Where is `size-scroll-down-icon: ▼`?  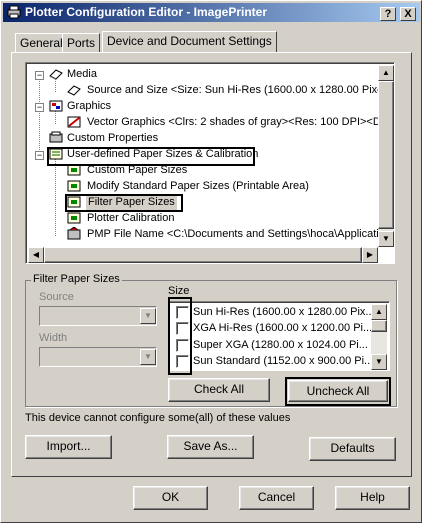 size-scroll-down-icon: ▼ is located at coordinates (379, 362).